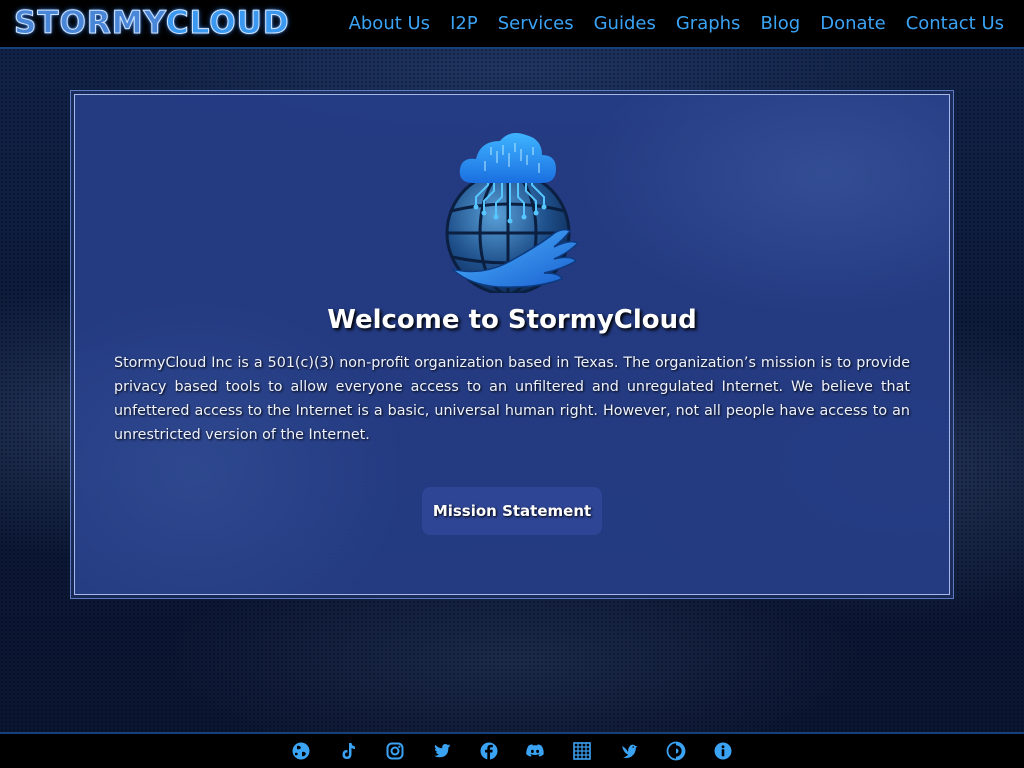  I want to click on discord-icon, so click(535, 751).